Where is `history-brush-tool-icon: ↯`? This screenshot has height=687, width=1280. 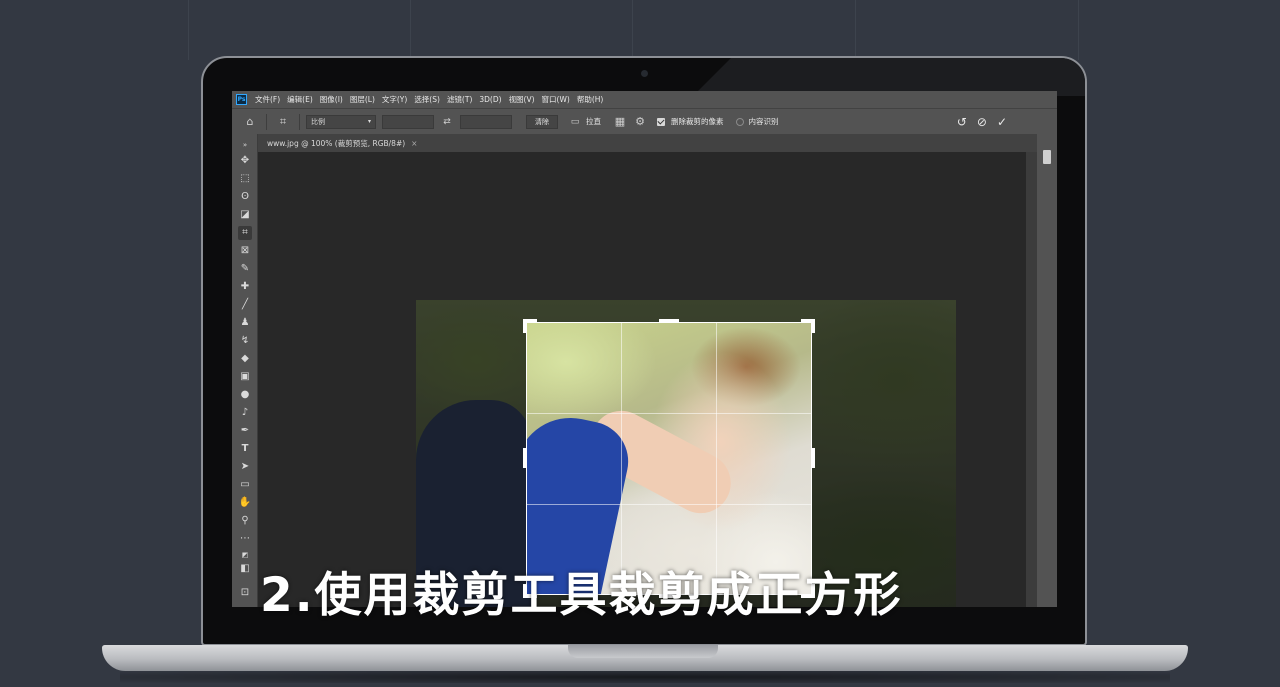 history-brush-tool-icon: ↯ is located at coordinates (245, 341).